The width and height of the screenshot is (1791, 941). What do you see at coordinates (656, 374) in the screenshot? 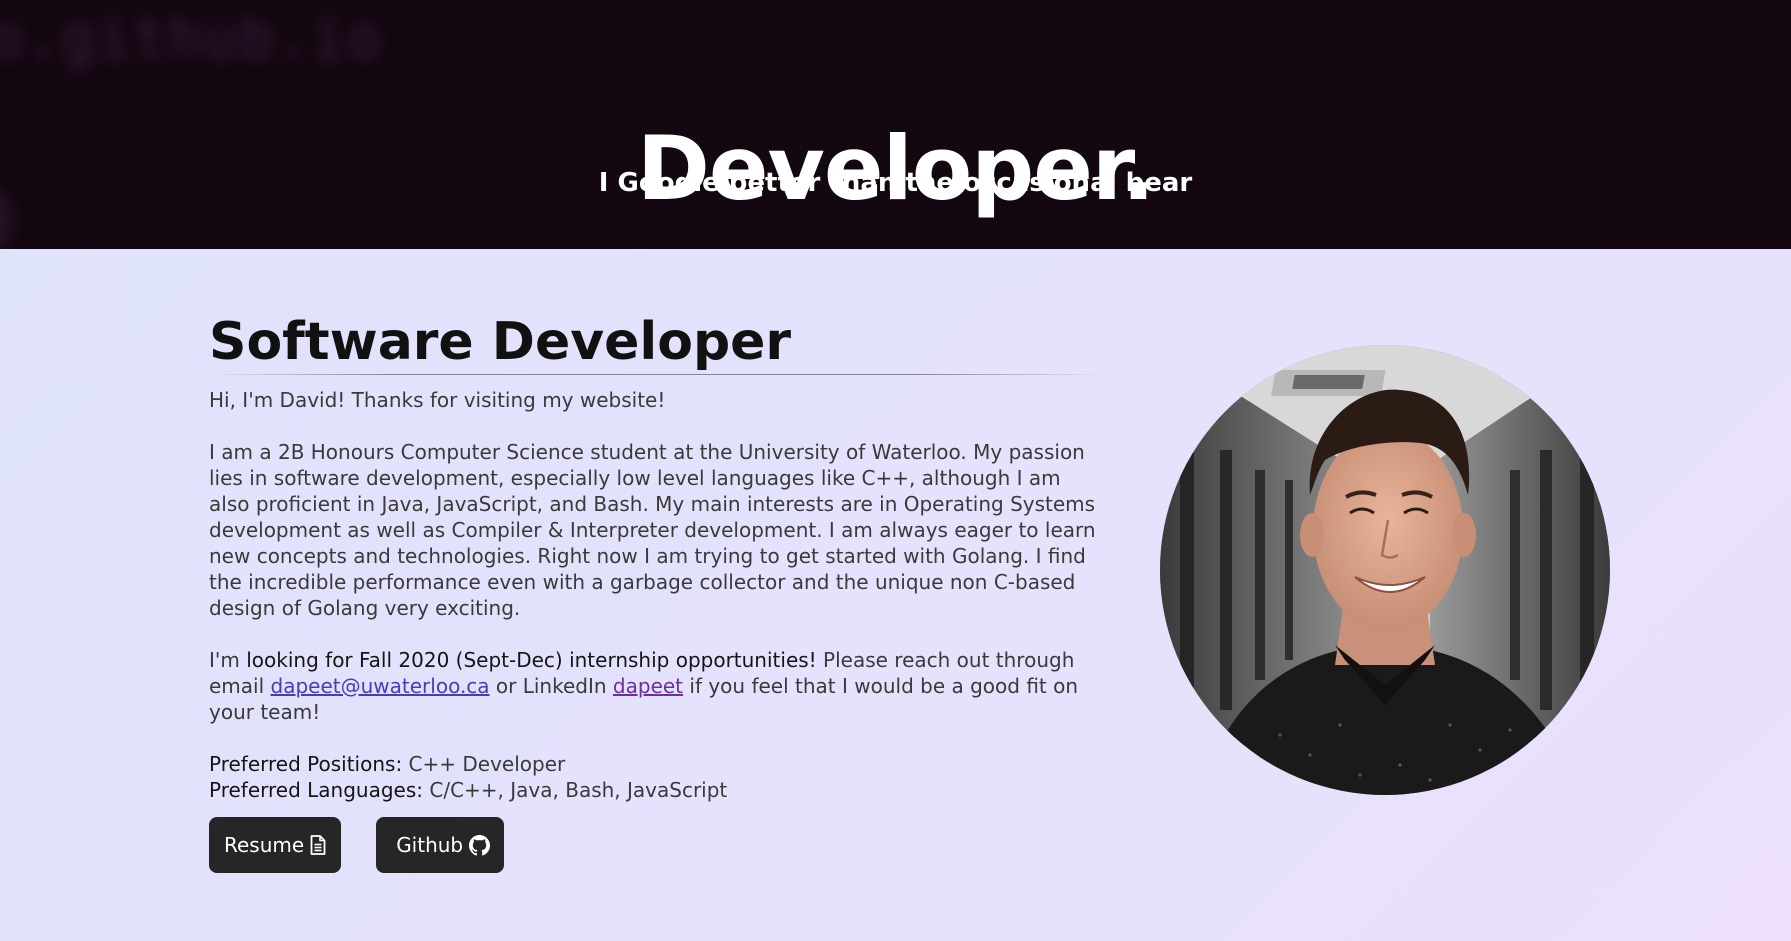
I see `heading-divider` at bounding box center [656, 374].